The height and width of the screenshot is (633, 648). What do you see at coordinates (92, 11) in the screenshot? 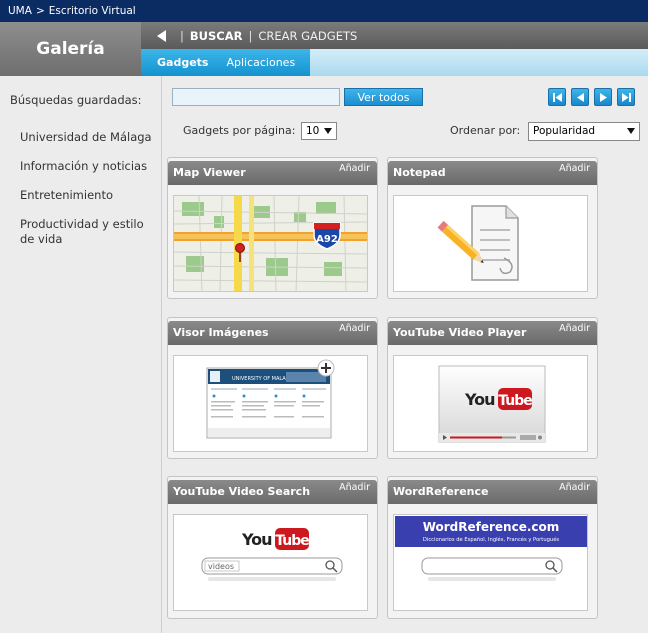
I see `breadcrumb-current: Escritorio Virtual` at bounding box center [92, 11].